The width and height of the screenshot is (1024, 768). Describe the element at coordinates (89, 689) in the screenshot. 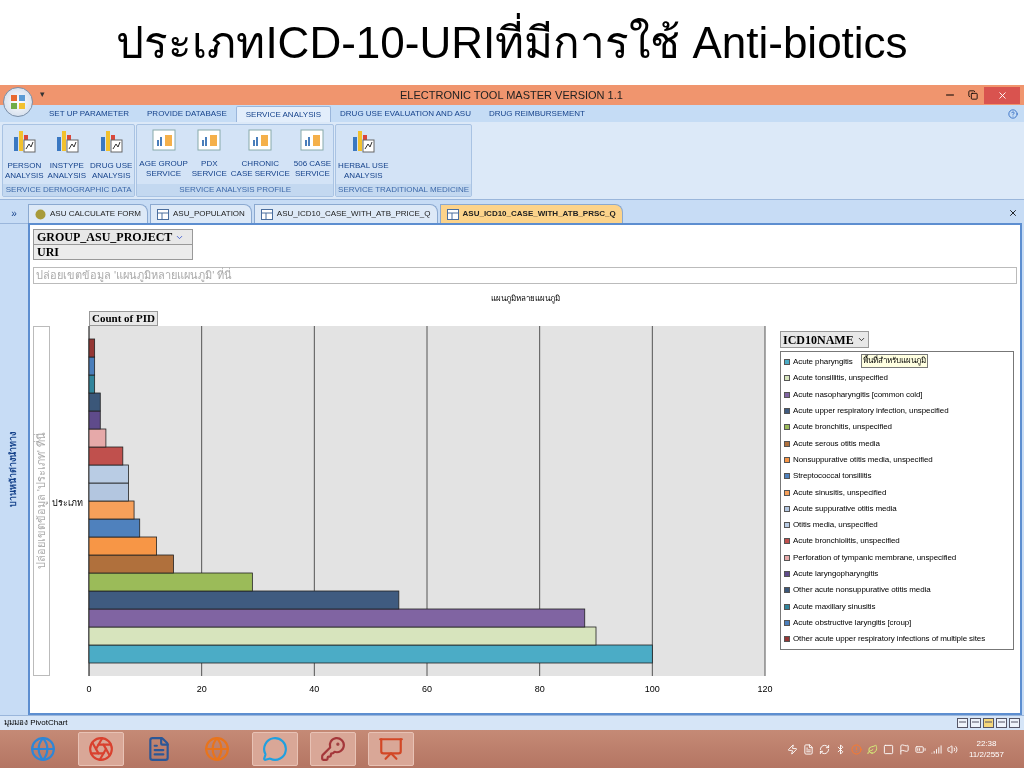

I see `axis-tick-label: 0` at that location.